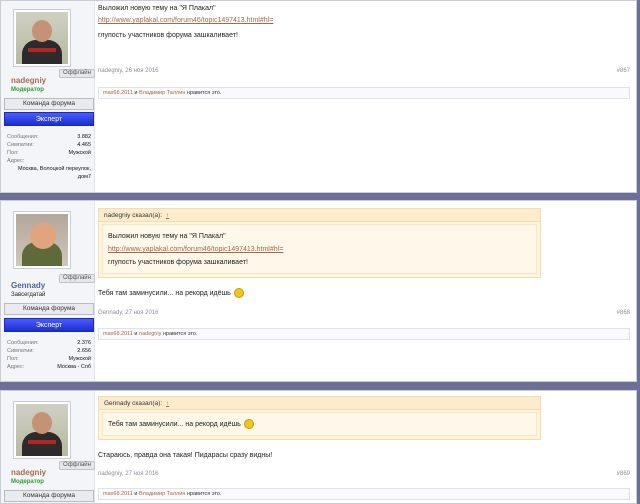  What do you see at coordinates (364, 334) in the screenshot?
I see `likes-bar: max68.2011 и nadegniy нравится это.` at bounding box center [364, 334].